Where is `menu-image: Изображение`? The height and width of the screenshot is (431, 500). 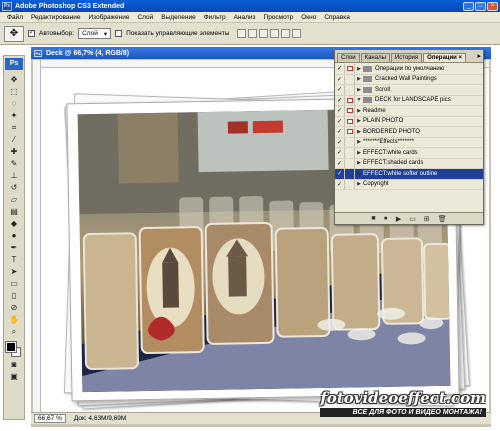
menu-image: Изображение is located at coordinates (109, 17).